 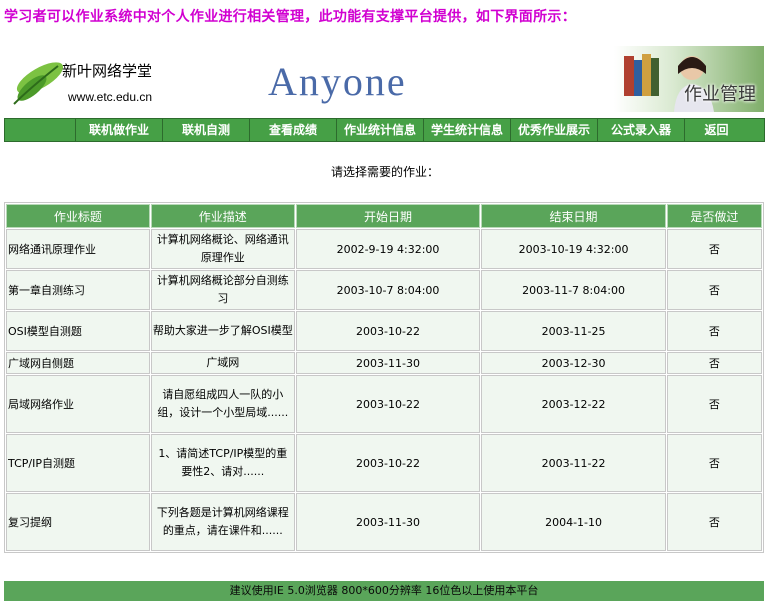 I want to click on homework-description: 计算机网络概论、网络通讯原理作业, so click(x=222, y=249).